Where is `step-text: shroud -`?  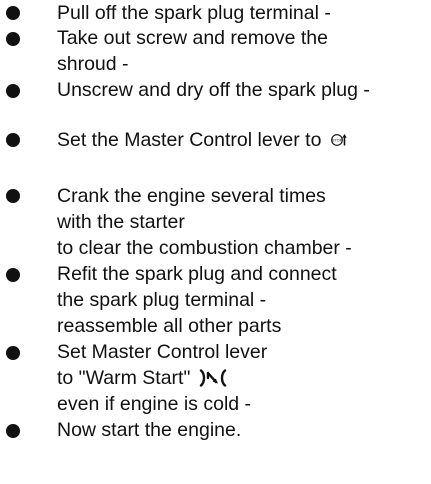 step-text: shroud - is located at coordinates (93, 64).